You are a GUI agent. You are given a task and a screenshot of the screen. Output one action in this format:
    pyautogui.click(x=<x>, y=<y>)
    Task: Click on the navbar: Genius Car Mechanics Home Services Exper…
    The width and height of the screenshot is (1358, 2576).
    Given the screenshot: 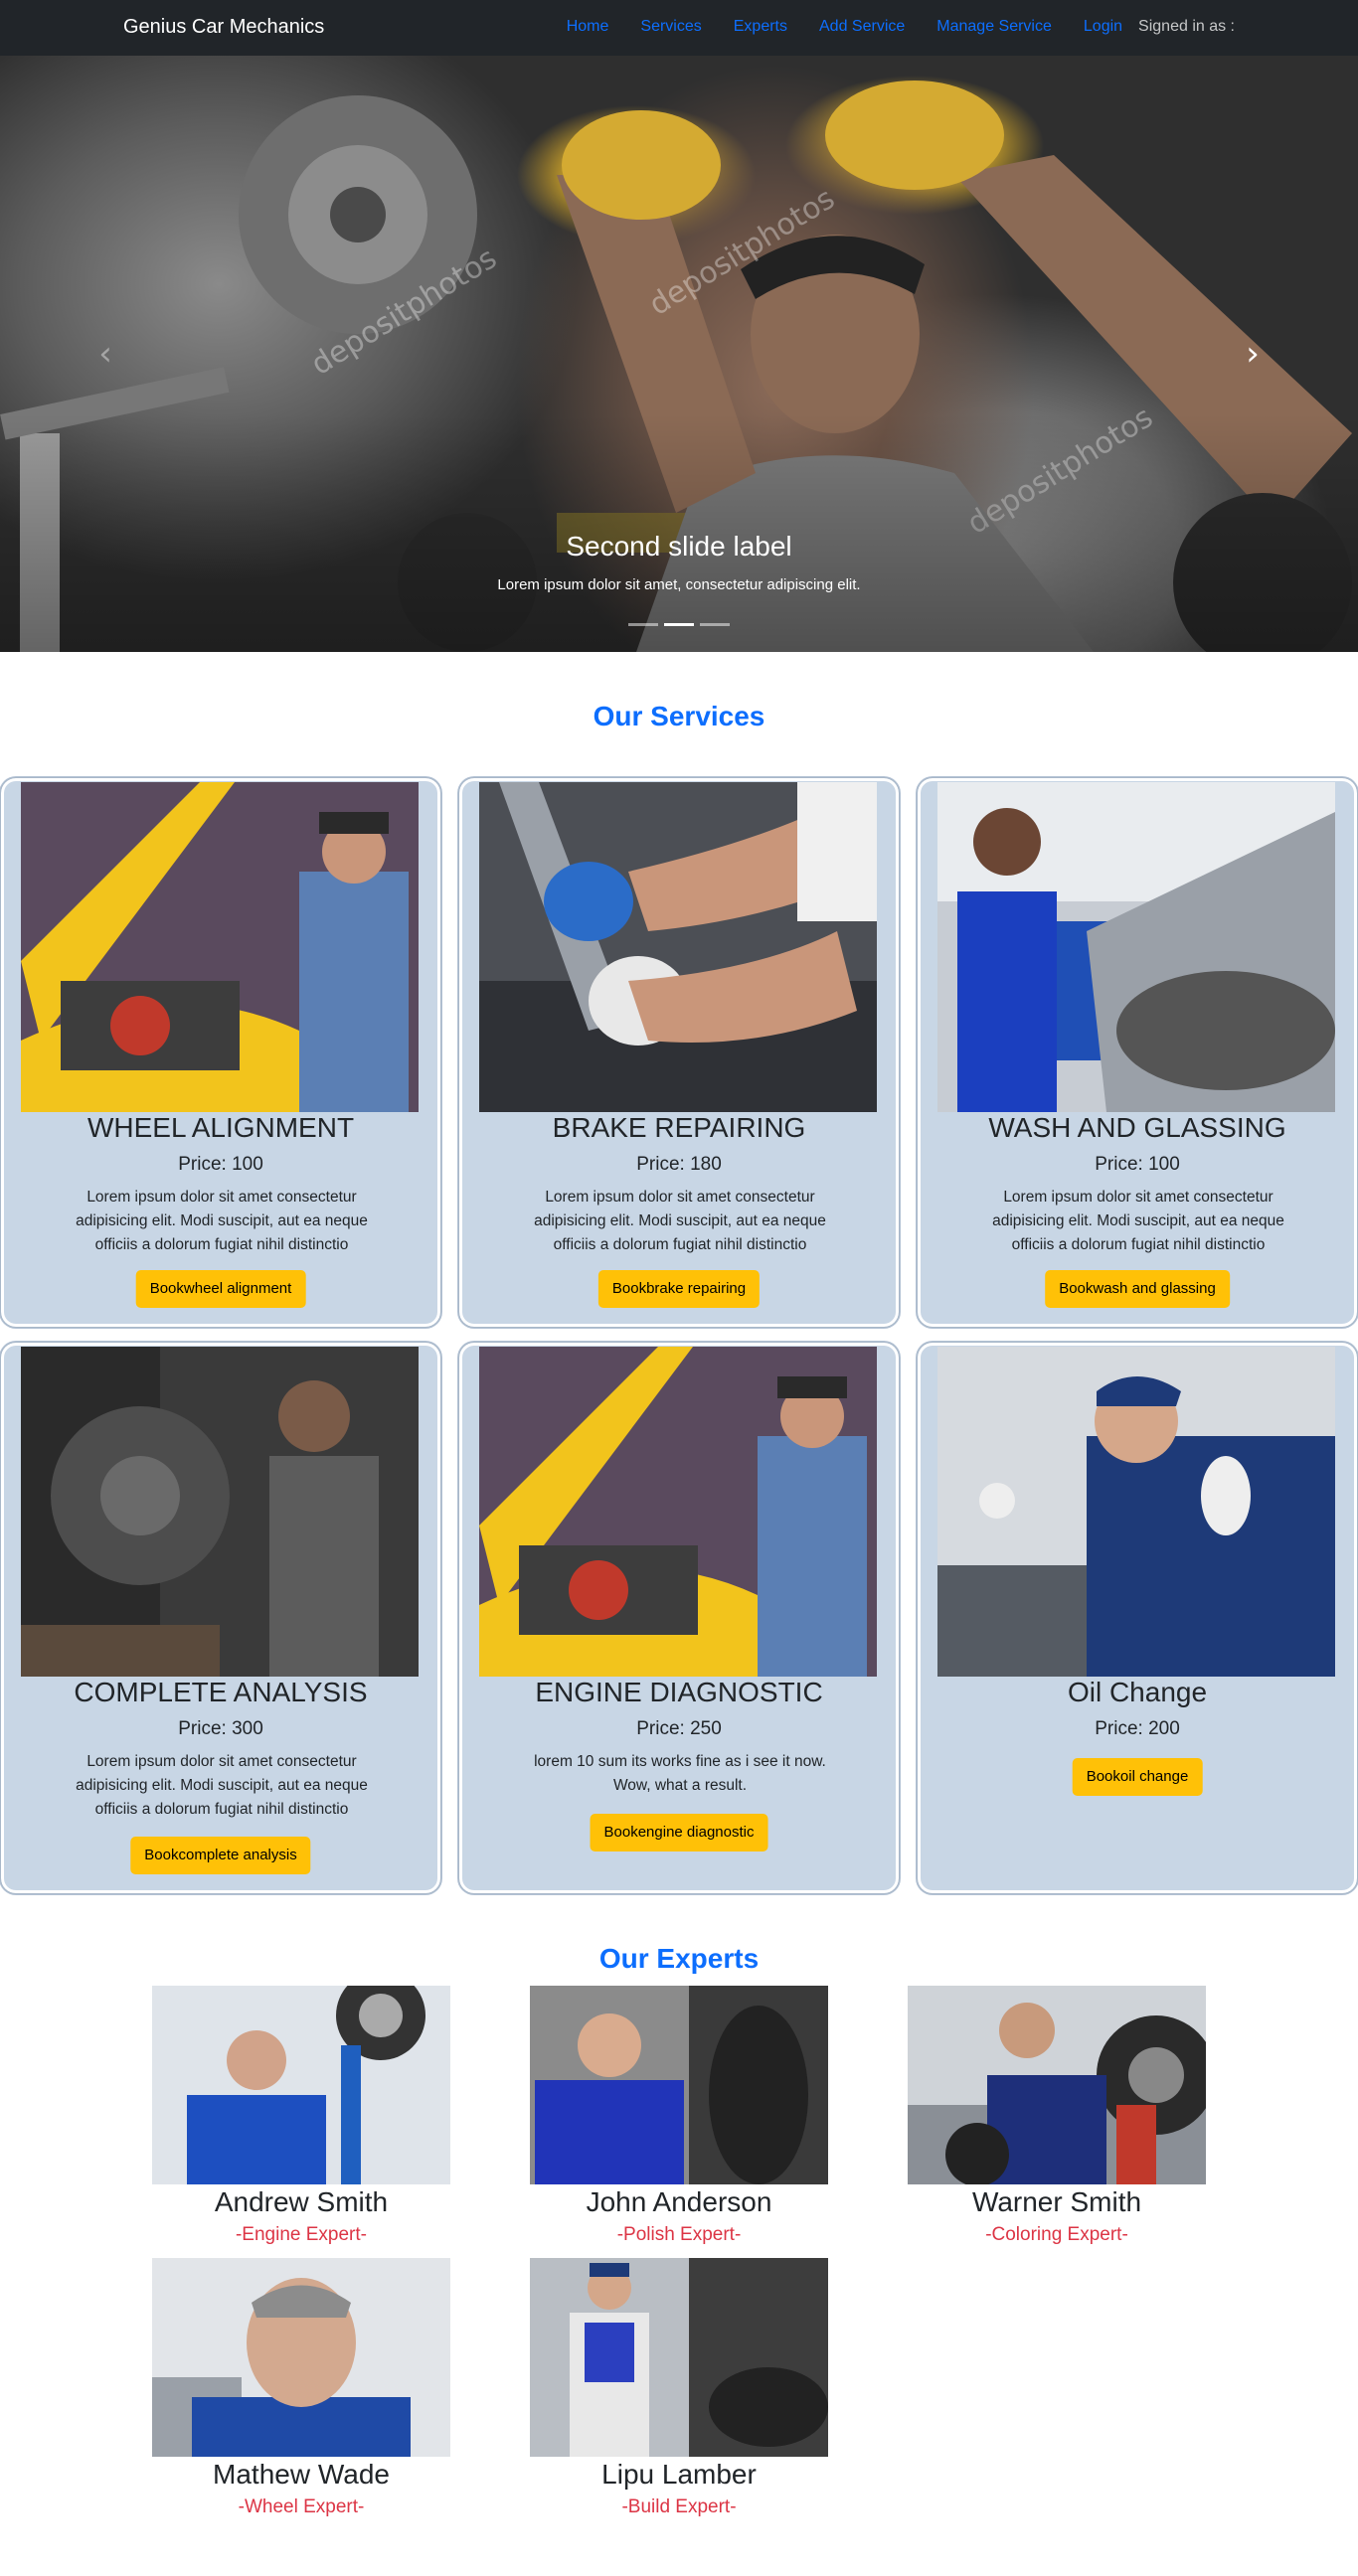 What is the action you would take?
    pyautogui.click(x=679, y=28)
    